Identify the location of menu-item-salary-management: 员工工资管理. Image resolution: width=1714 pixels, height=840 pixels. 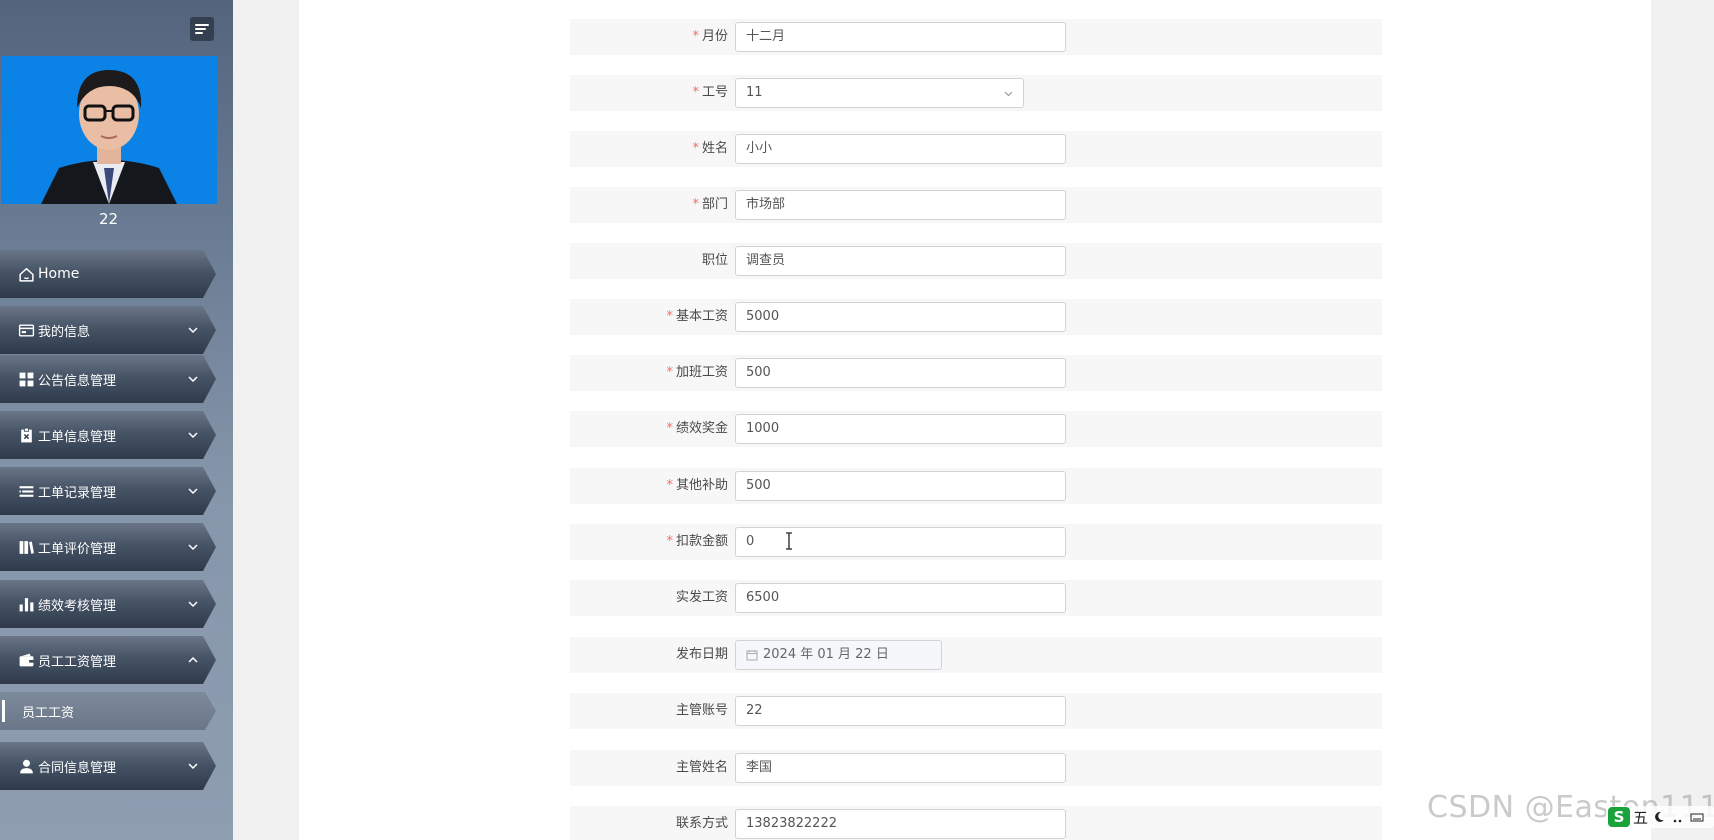
(108, 660).